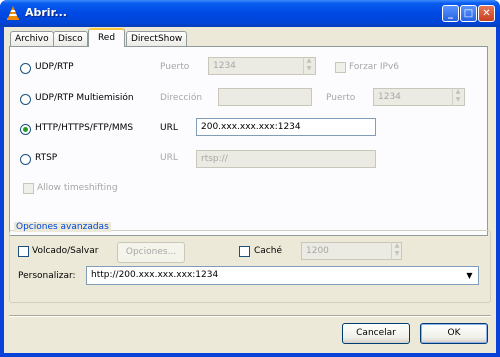  I want to click on rtsp-url-field: rtsp://, so click(286, 159).